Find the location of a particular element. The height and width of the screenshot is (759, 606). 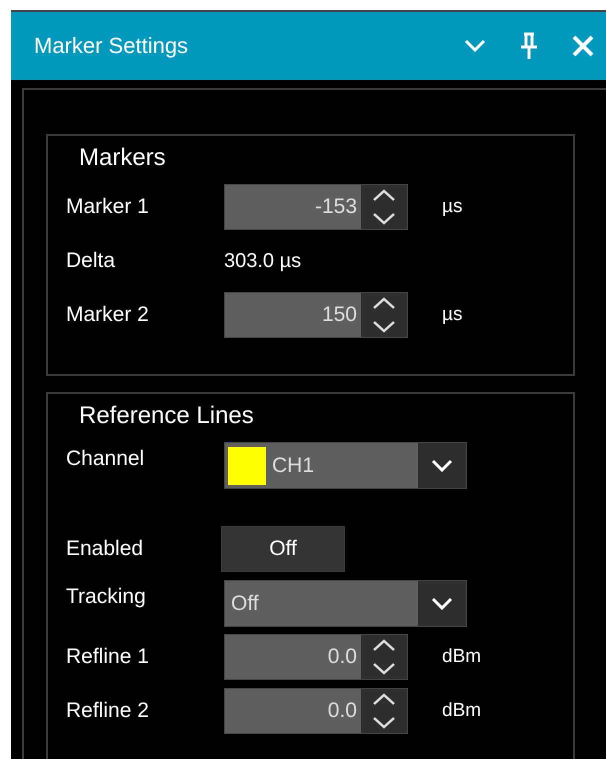

field-label: Enabled is located at coordinates (105, 549).